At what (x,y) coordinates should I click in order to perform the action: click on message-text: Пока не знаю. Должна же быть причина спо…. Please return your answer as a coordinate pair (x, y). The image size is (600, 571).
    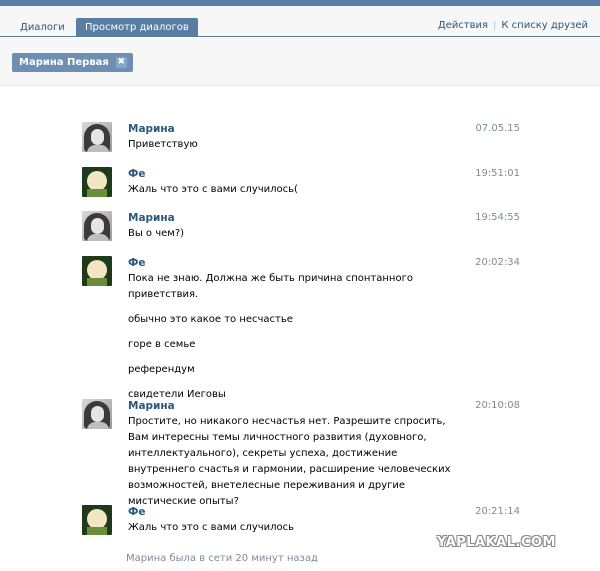
    Looking at the image, I should click on (295, 337).